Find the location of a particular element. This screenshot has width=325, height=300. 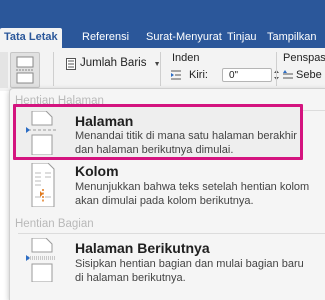

menu-item-title: Kolom is located at coordinates (97, 171).